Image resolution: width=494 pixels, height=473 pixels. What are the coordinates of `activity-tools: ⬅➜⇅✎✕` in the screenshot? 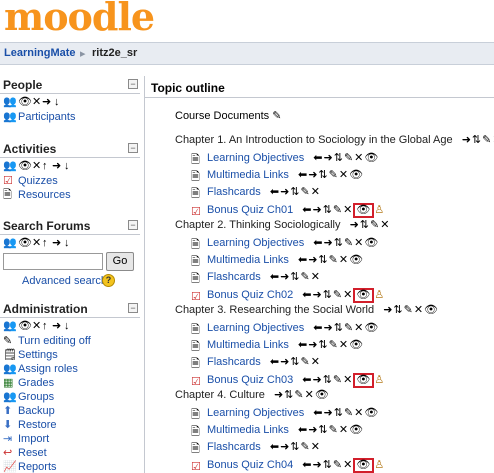 It's located at (295, 447).